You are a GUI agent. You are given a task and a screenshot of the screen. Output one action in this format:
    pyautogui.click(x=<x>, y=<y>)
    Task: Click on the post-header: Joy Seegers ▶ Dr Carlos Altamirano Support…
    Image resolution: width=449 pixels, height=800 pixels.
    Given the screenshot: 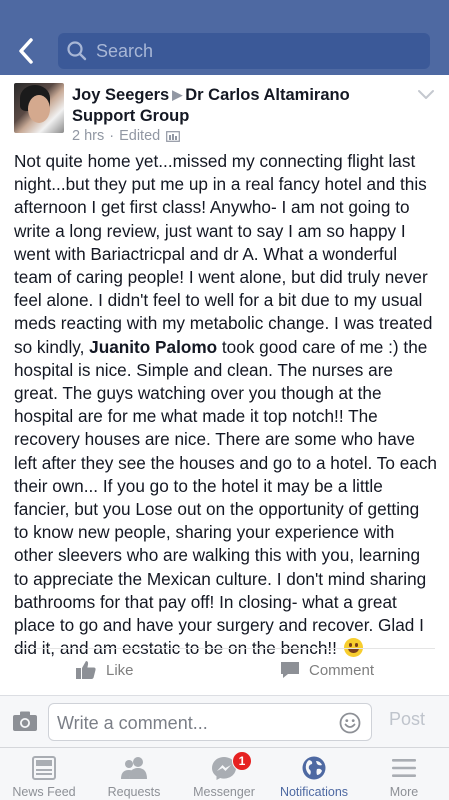 What is the action you would take?
    pyautogui.click(x=242, y=105)
    